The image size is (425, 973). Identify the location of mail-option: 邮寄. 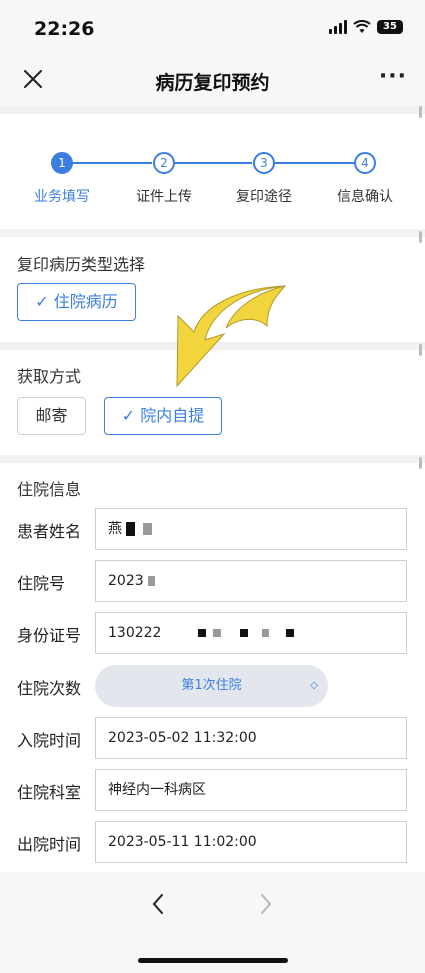
(51, 416).